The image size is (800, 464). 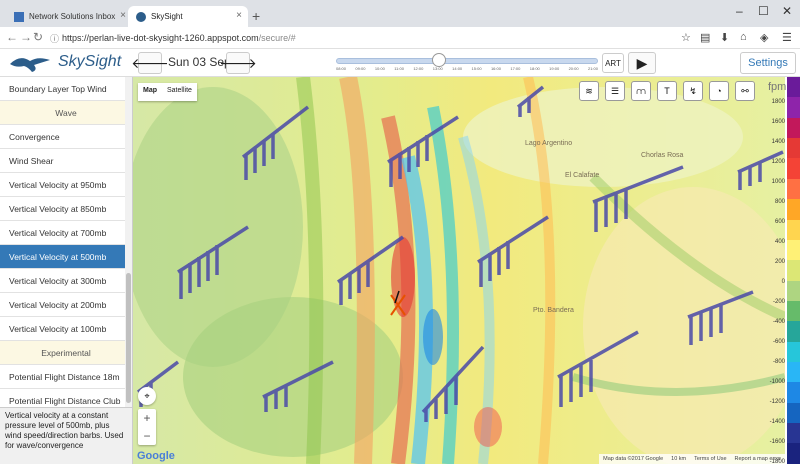 I want to click on sidebar-layer-item: Vertical Velocity at 300mb, so click(x=66, y=281).